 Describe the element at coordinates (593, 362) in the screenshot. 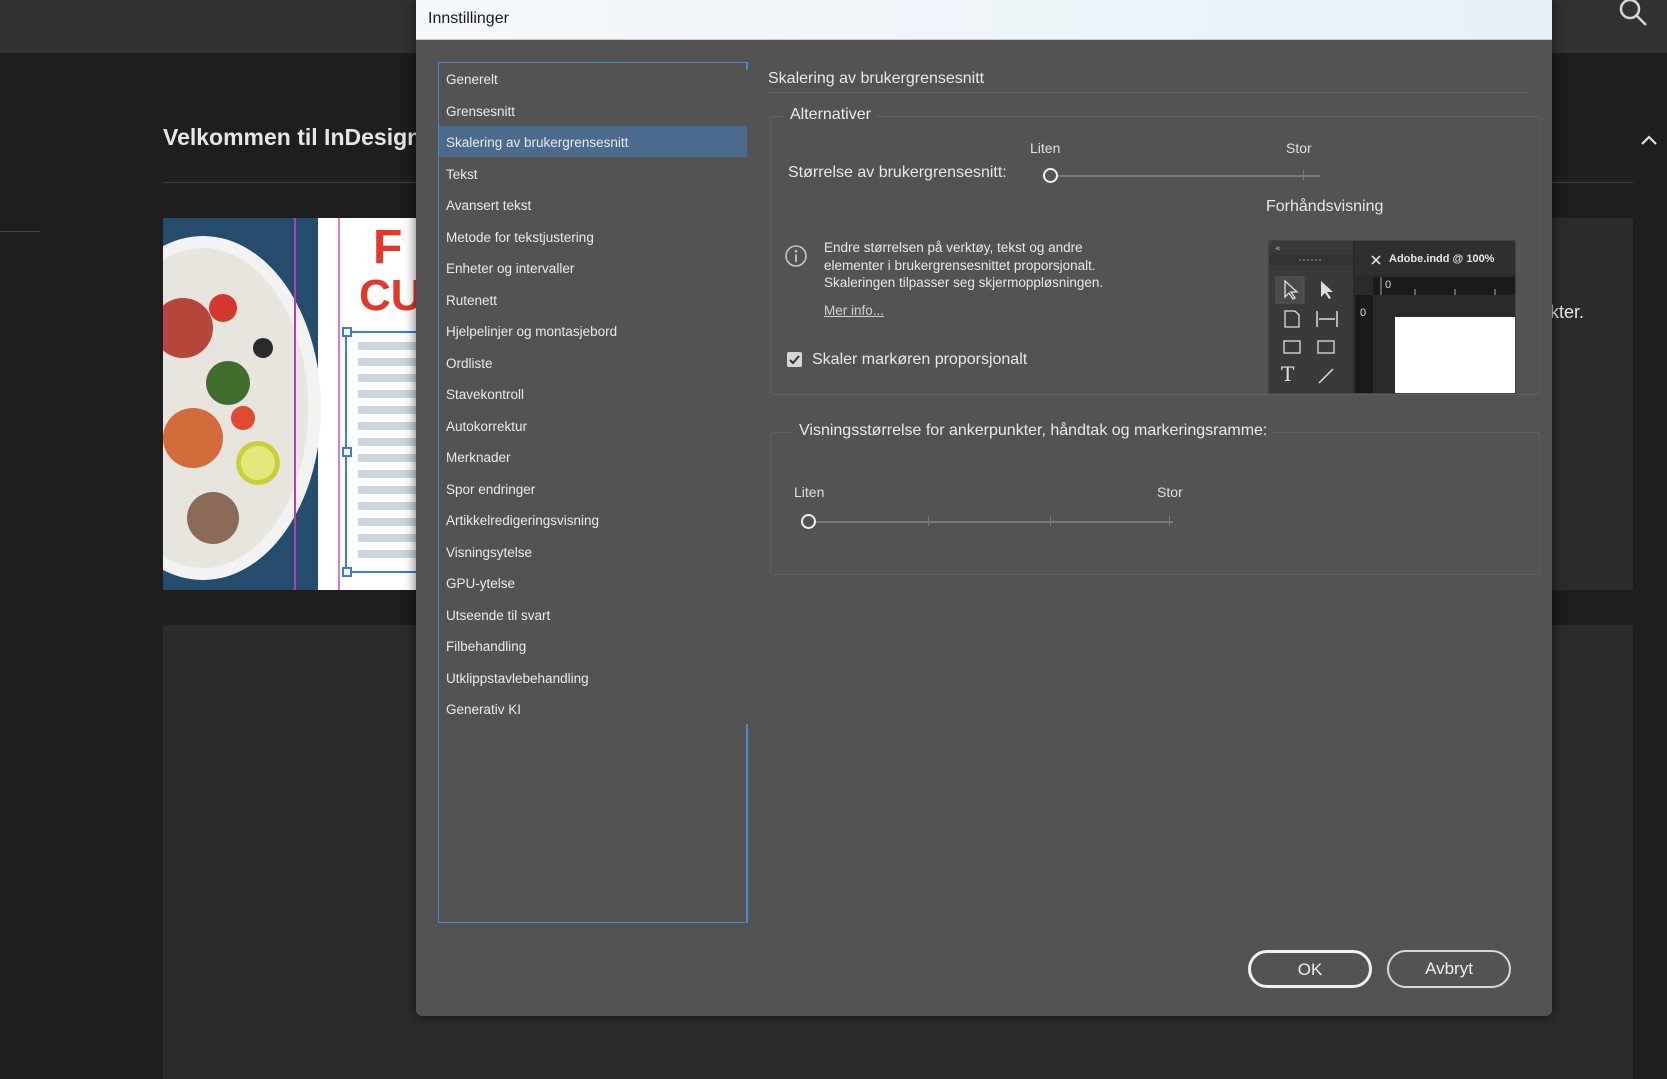

I see `category-item: Ordliste` at that location.